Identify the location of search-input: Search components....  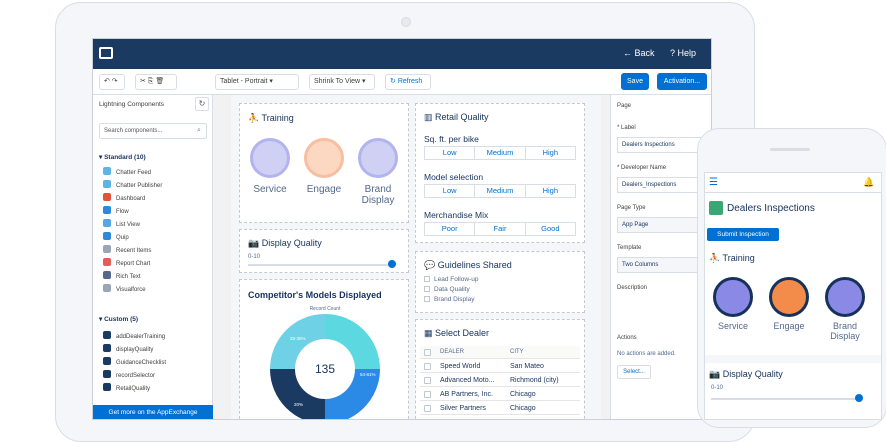
(153, 131).